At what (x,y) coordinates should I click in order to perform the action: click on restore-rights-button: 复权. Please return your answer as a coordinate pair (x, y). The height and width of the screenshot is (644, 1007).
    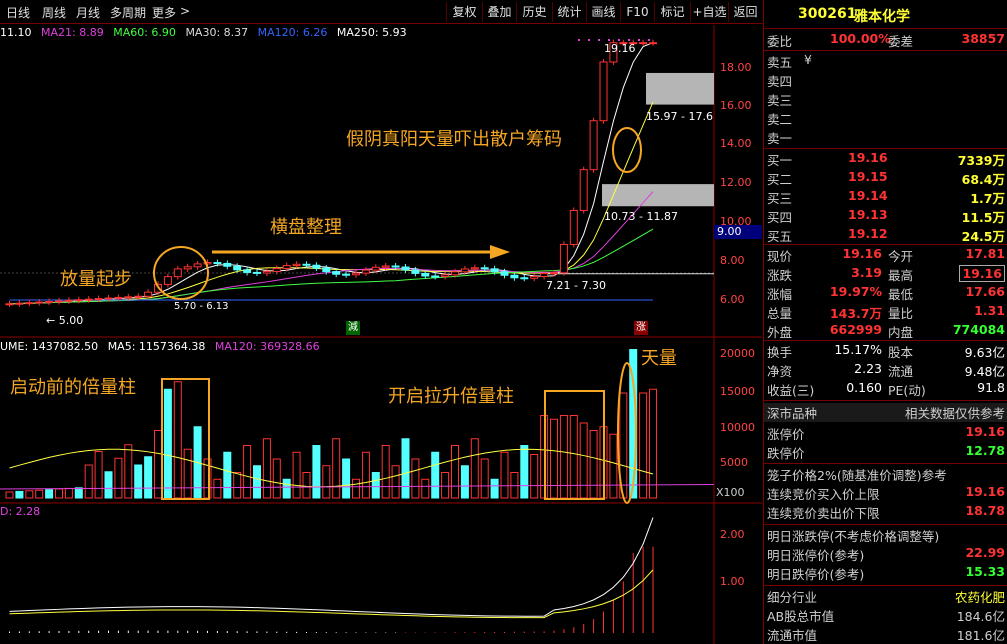
    Looking at the image, I should click on (464, 12).